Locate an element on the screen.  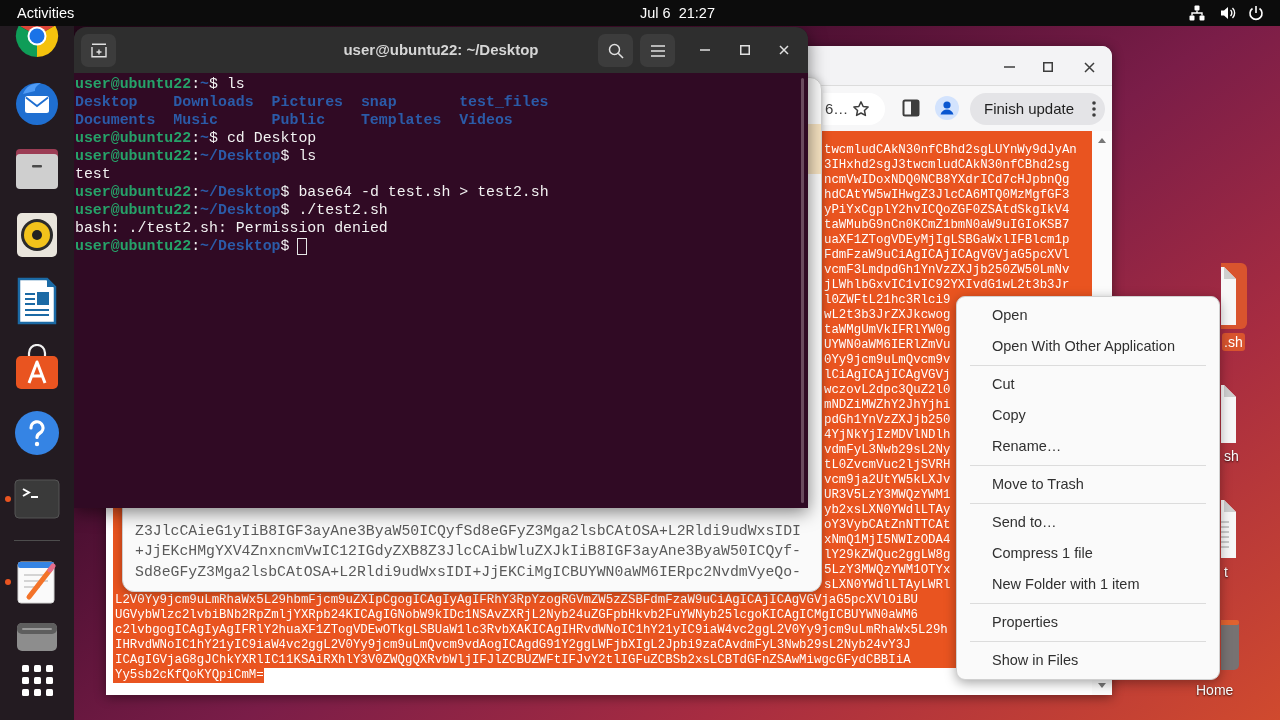
power-icon is located at coordinates (1256, 13).